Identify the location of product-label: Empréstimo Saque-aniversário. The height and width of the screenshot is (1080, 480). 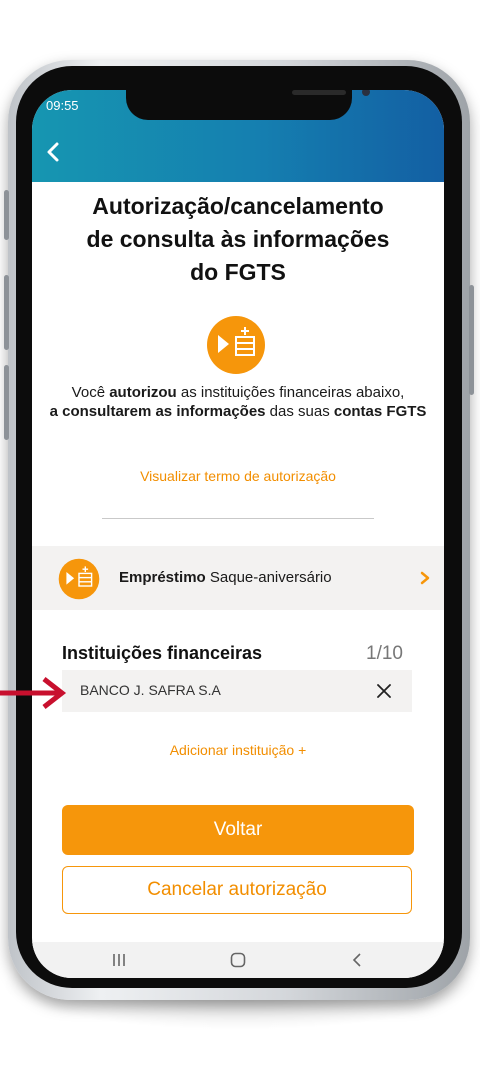
(225, 577).